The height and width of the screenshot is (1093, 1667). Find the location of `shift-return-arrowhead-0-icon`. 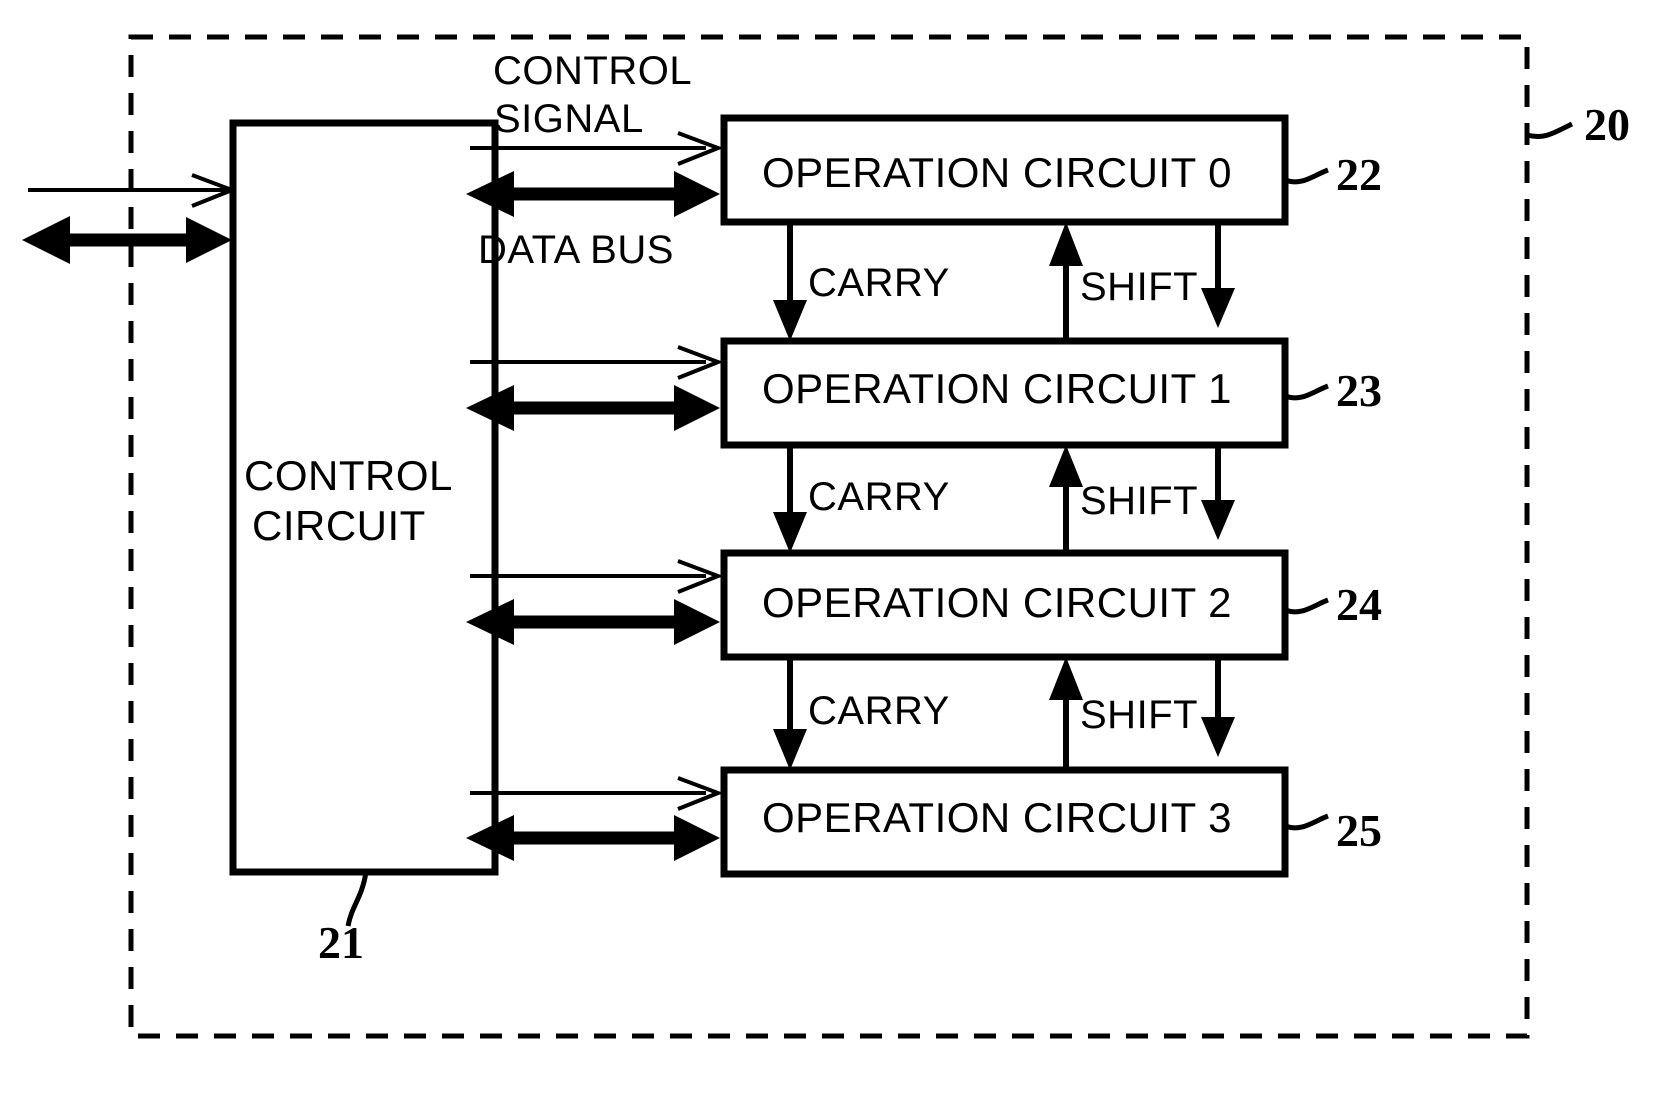

shift-return-arrowhead-0-icon is located at coordinates (1218, 308).